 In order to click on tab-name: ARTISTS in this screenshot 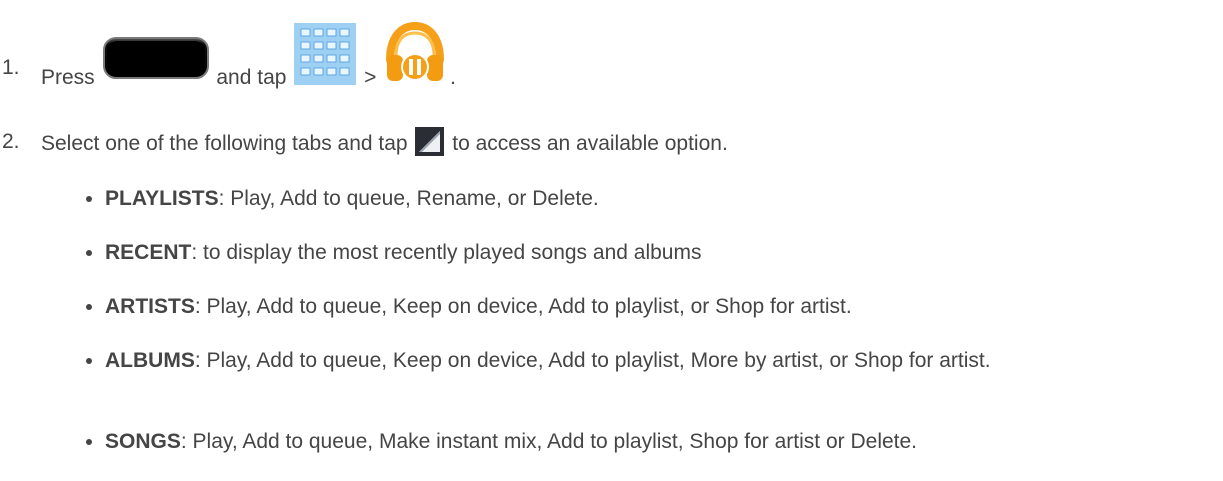, I will do `click(150, 306)`.